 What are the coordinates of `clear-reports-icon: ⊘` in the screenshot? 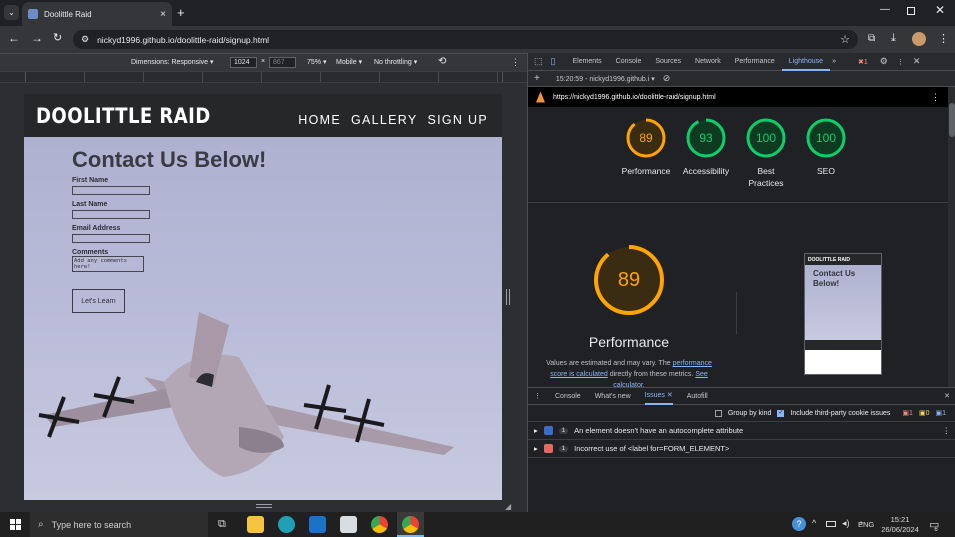 It's located at (667, 78).